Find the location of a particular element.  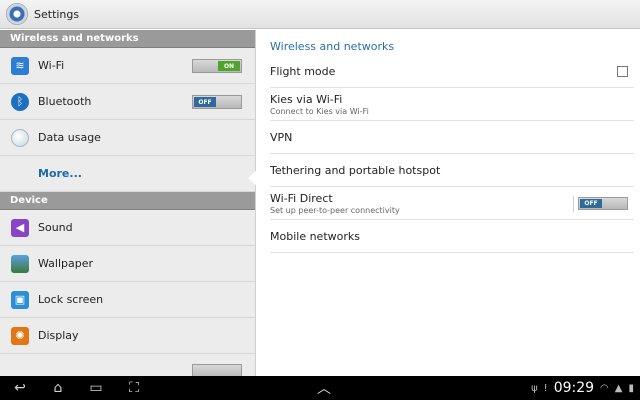

usb-icon: ψ is located at coordinates (534, 388).